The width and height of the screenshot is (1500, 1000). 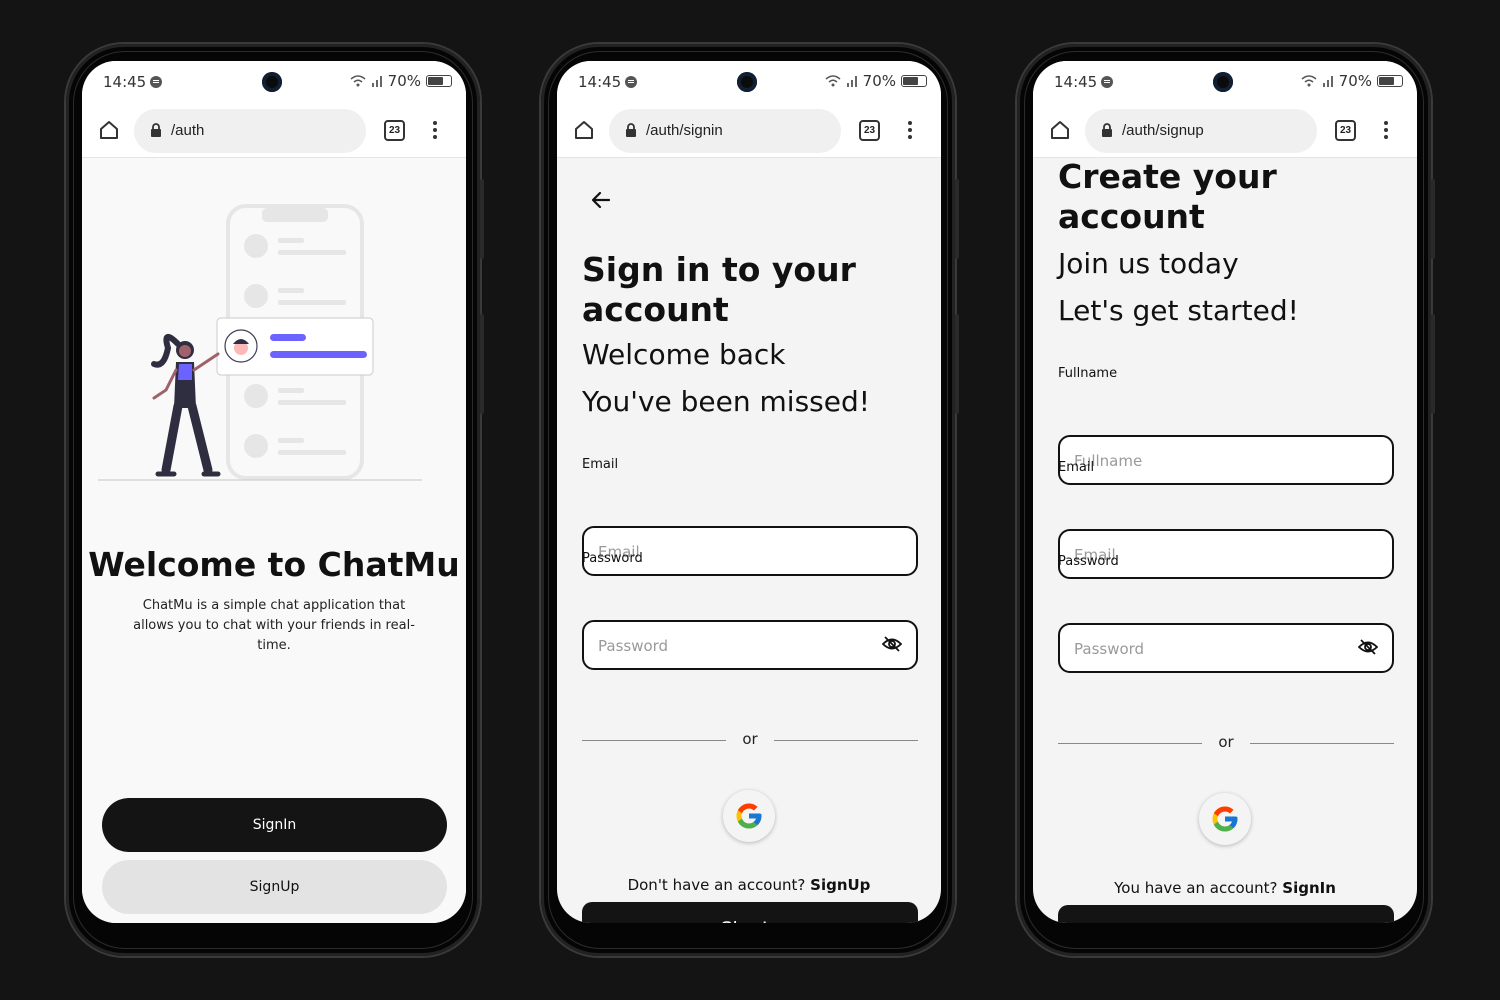 What do you see at coordinates (750, 912) in the screenshot?
I see `signin-submit-button: SignIn` at bounding box center [750, 912].